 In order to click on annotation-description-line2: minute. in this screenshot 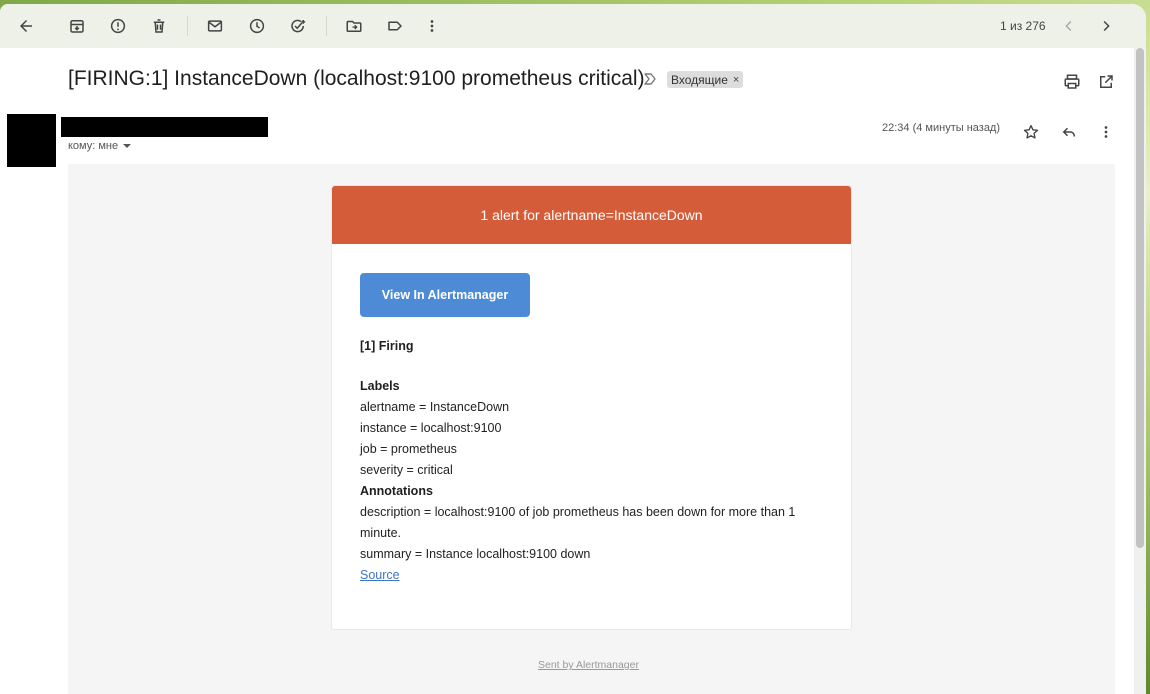, I will do `click(380, 533)`.